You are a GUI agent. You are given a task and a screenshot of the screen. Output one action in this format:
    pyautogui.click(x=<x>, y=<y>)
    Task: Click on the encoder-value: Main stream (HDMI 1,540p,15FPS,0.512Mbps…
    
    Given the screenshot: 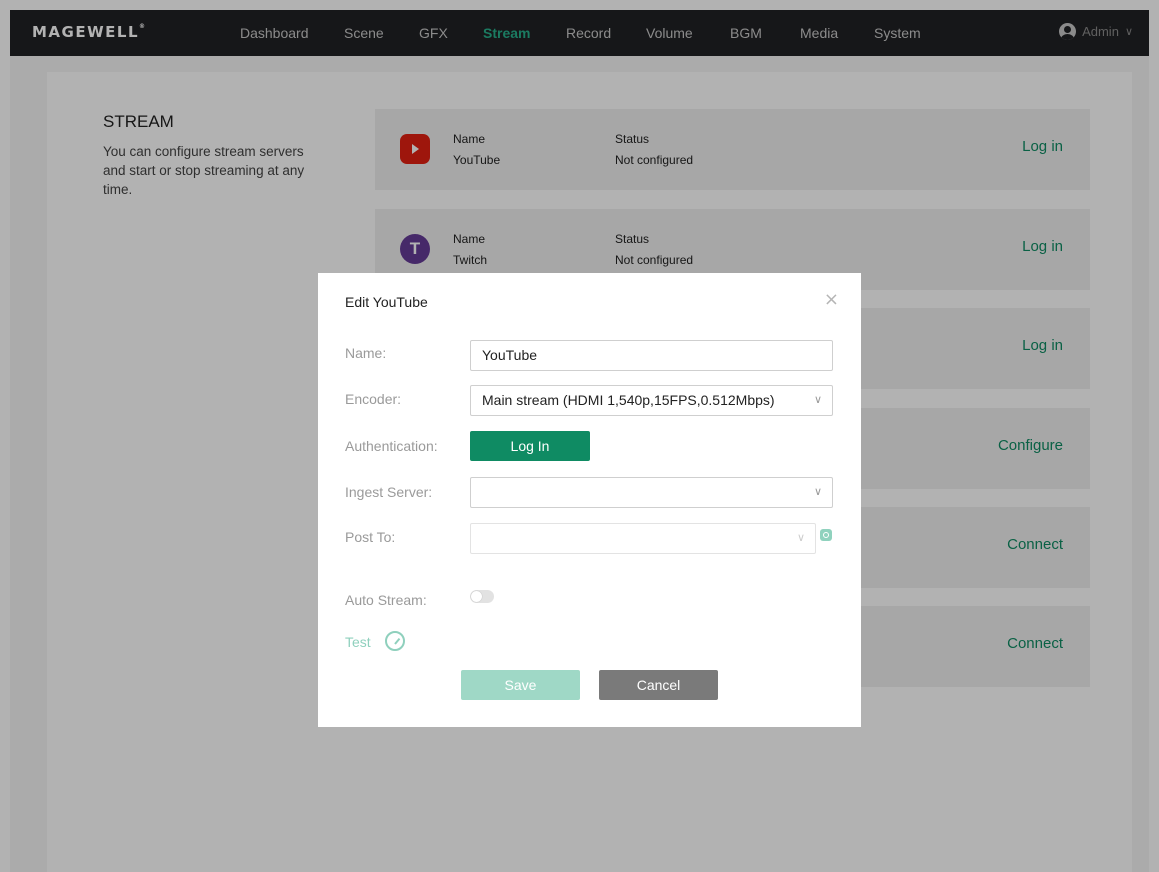 What is the action you would take?
    pyautogui.click(x=628, y=400)
    